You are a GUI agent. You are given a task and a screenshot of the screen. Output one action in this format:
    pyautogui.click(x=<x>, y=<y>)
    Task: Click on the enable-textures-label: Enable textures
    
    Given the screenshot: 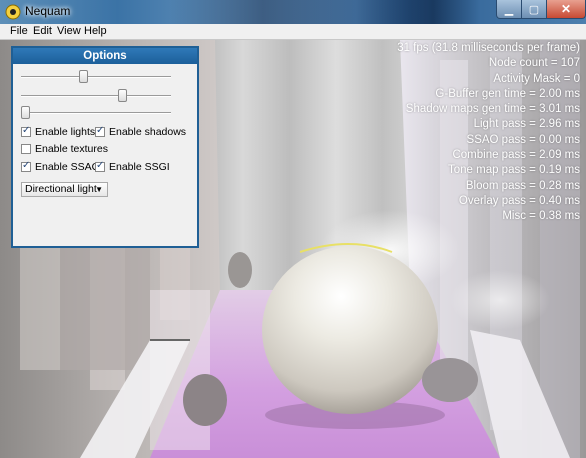 What is the action you would take?
    pyautogui.click(x=71, y=149)
    